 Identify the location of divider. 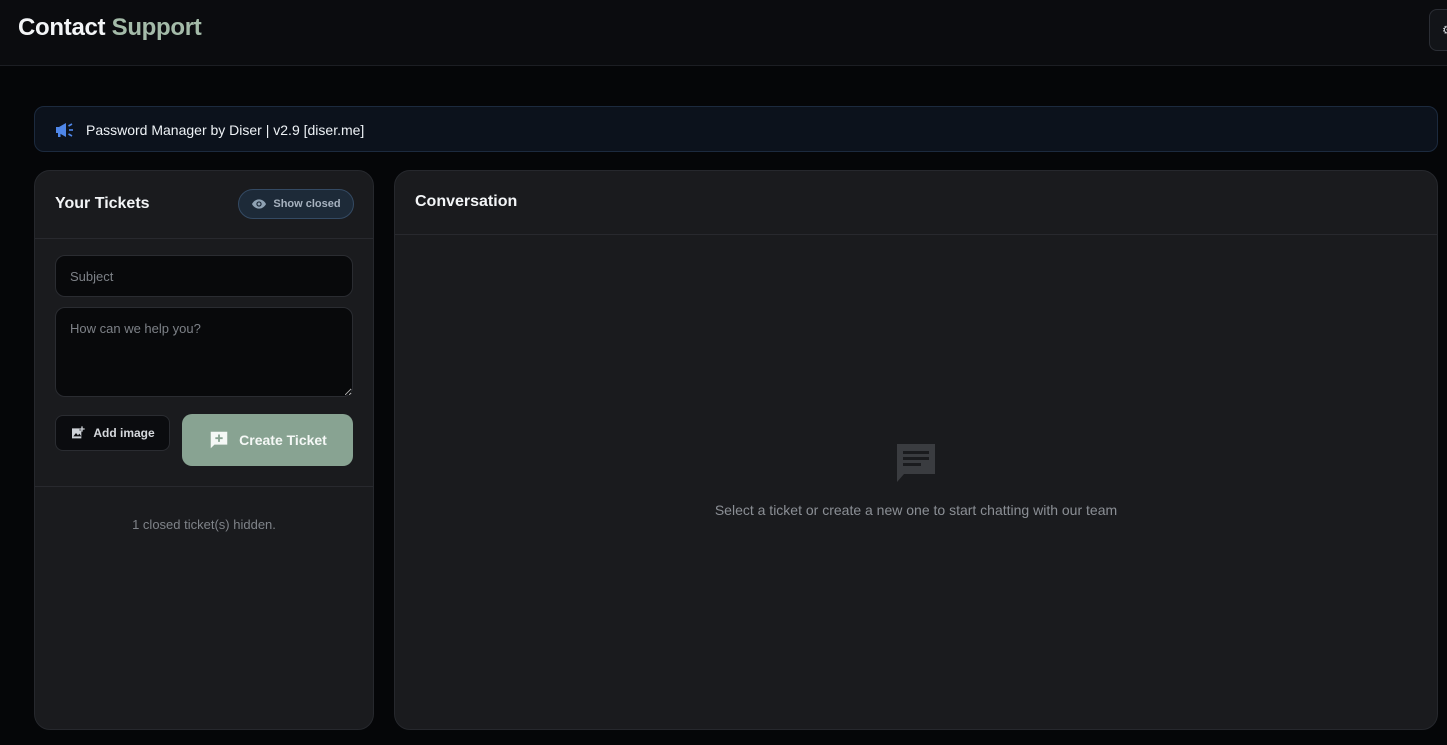
(204, 486).